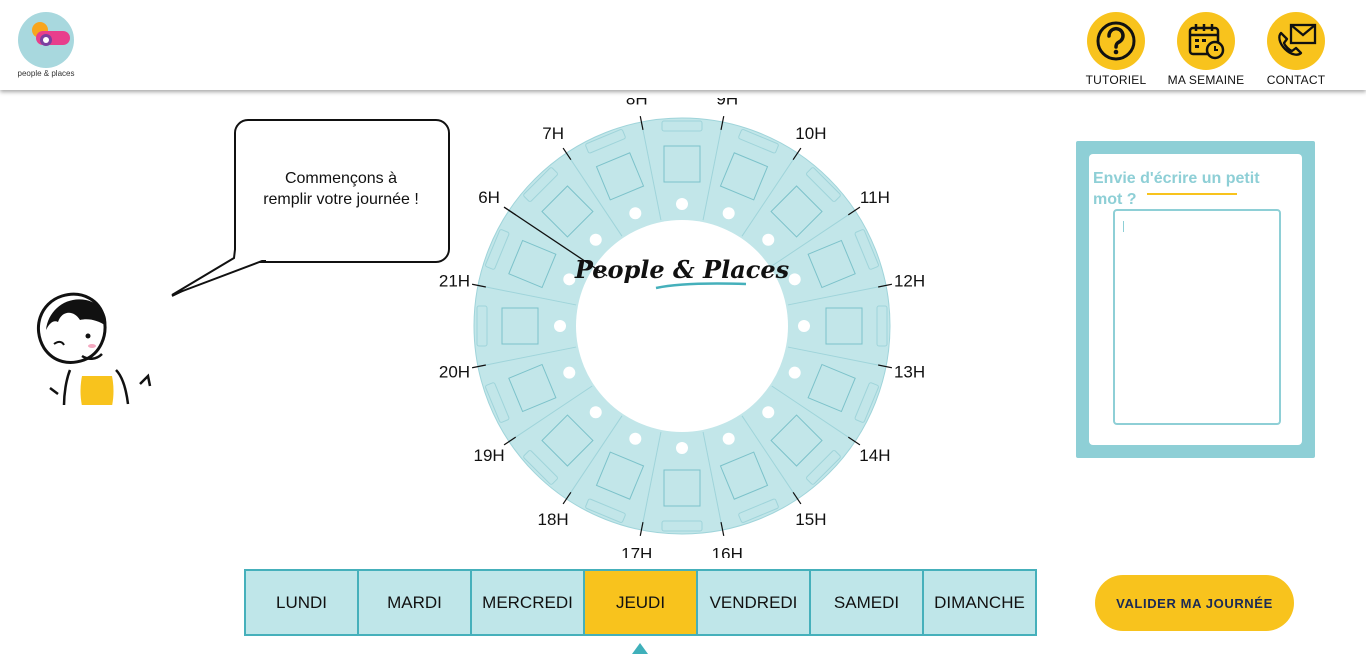  I want to click on day-tab-jeudi: JEUDI, so click(641, 602).